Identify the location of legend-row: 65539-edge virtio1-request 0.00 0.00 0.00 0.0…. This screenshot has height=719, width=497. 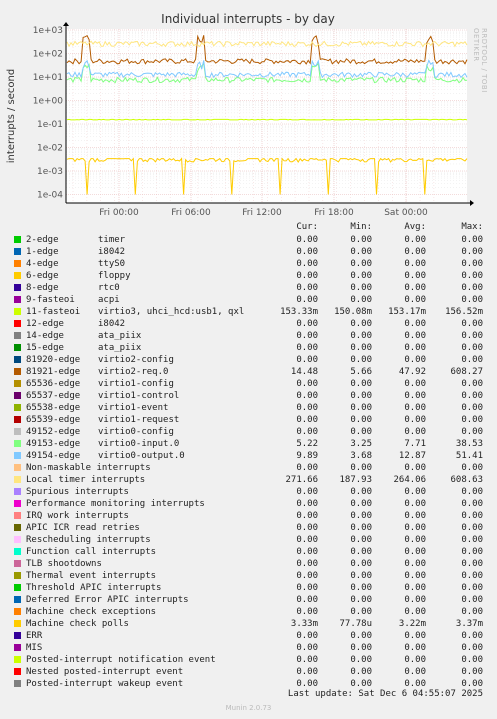
(249, 420).